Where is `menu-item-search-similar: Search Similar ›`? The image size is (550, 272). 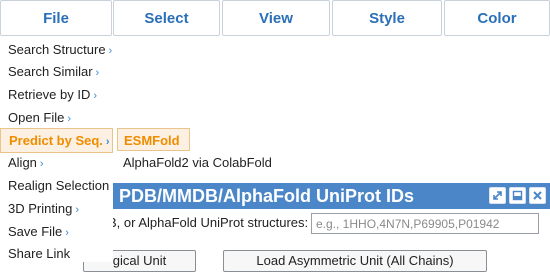
menu-item-search-similar: Search Similar › is located at coordinates (56, 71).